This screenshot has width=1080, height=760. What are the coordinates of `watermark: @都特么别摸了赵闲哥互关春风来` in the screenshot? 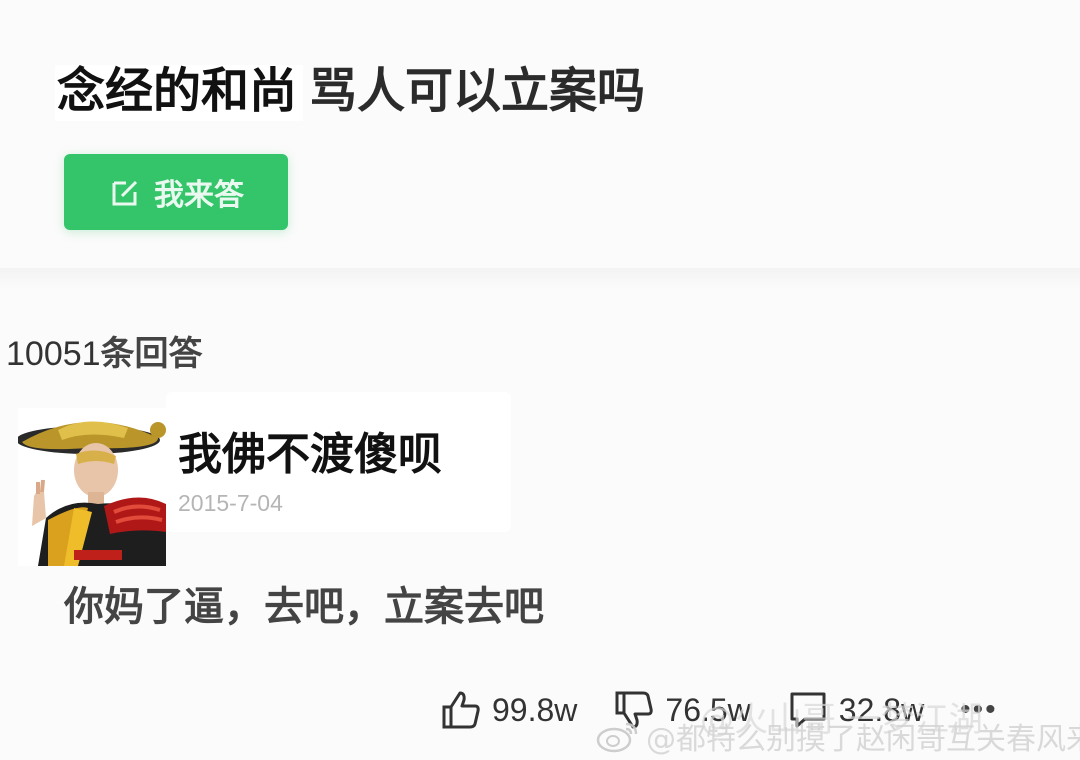 It's located at (838, 736).